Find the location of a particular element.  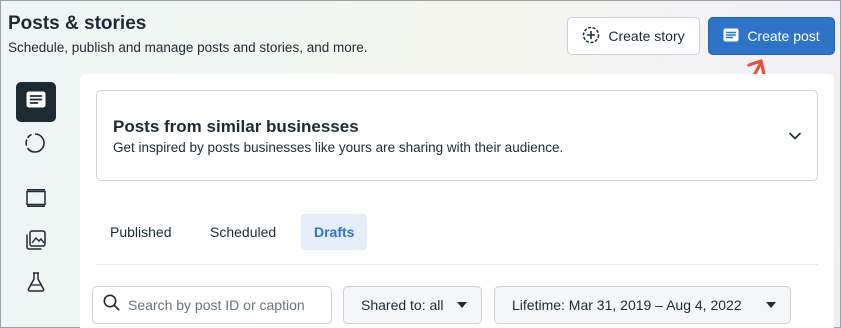

add-circle-icon is located at coordinates (591, 36).